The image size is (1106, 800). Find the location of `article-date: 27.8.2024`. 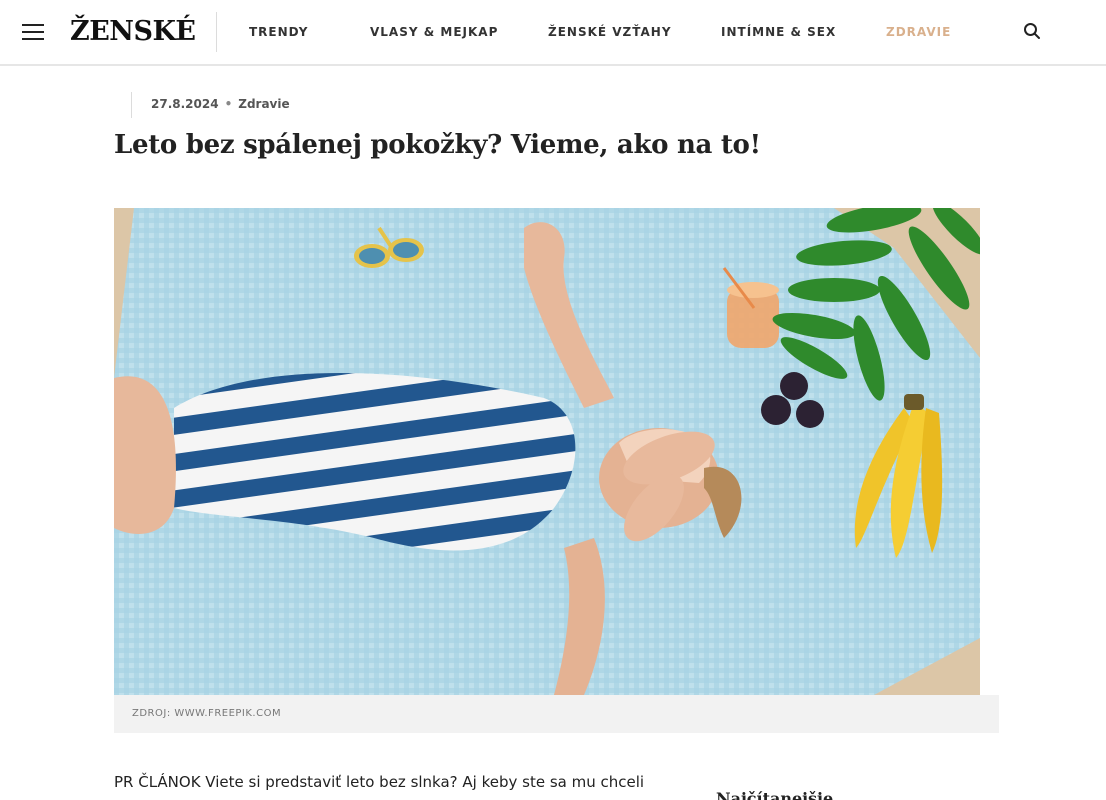

article-date: 27.8.2024 is located at coordinates (185, 104).